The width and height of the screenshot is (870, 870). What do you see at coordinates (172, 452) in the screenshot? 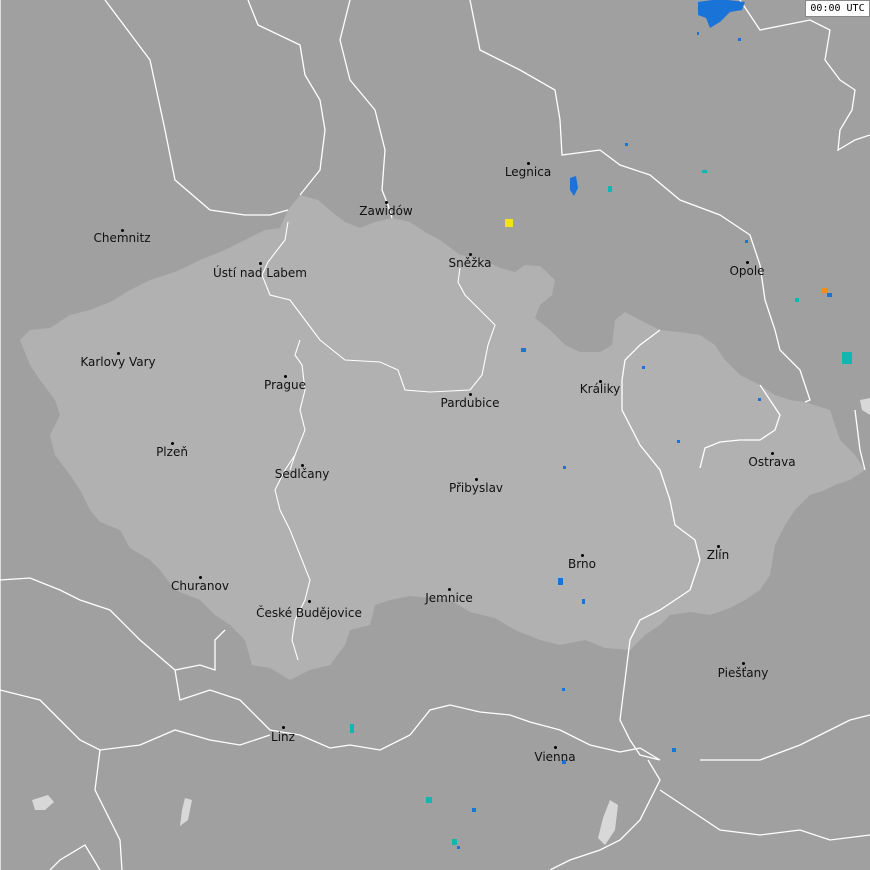
I see `city-label-plzen: Plzeň` at bounding box center [172, 452].